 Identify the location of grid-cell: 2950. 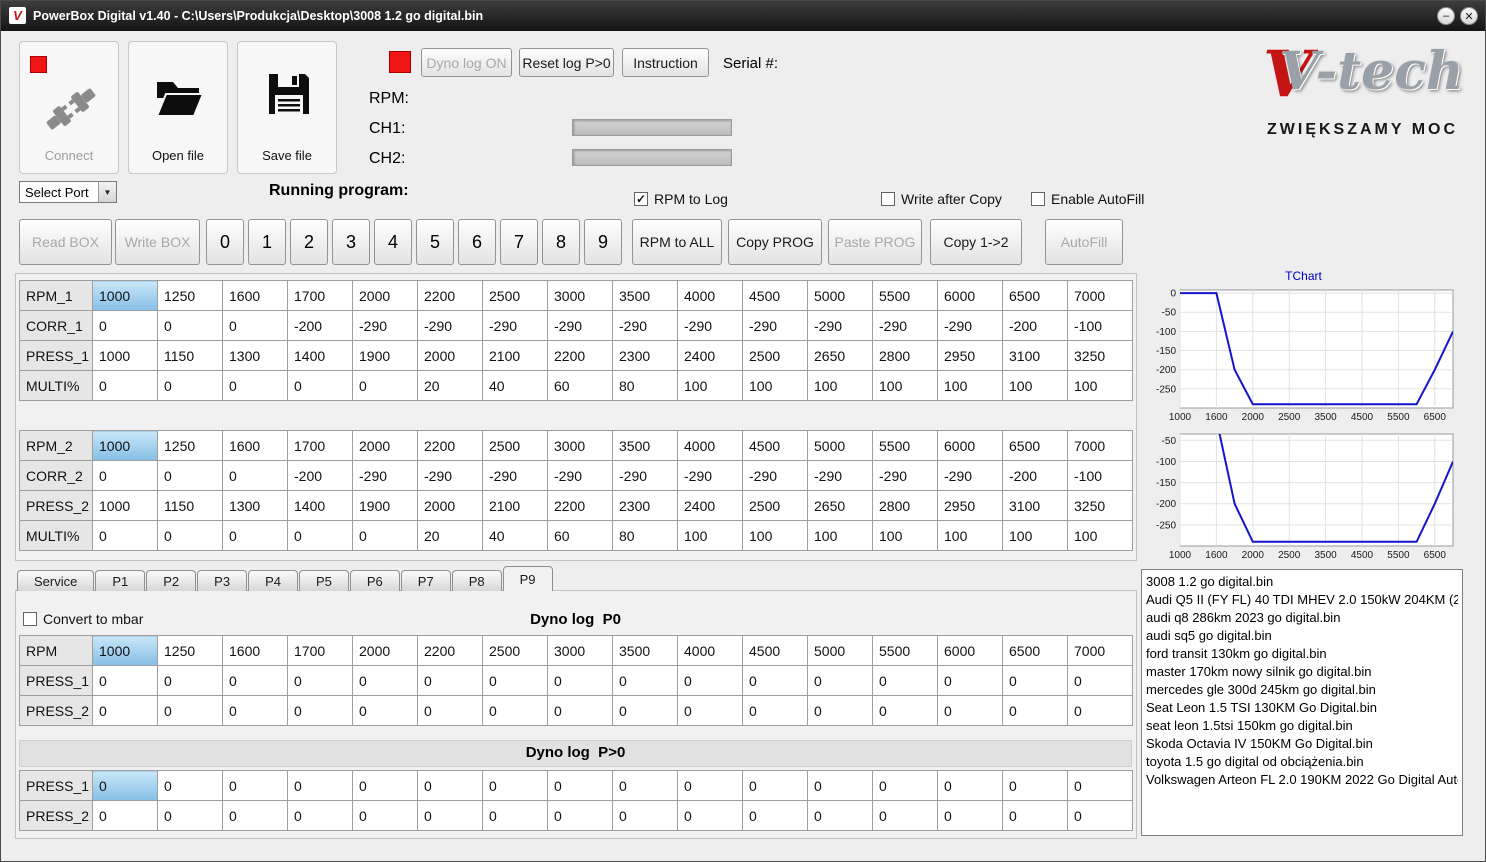
(970, 355).